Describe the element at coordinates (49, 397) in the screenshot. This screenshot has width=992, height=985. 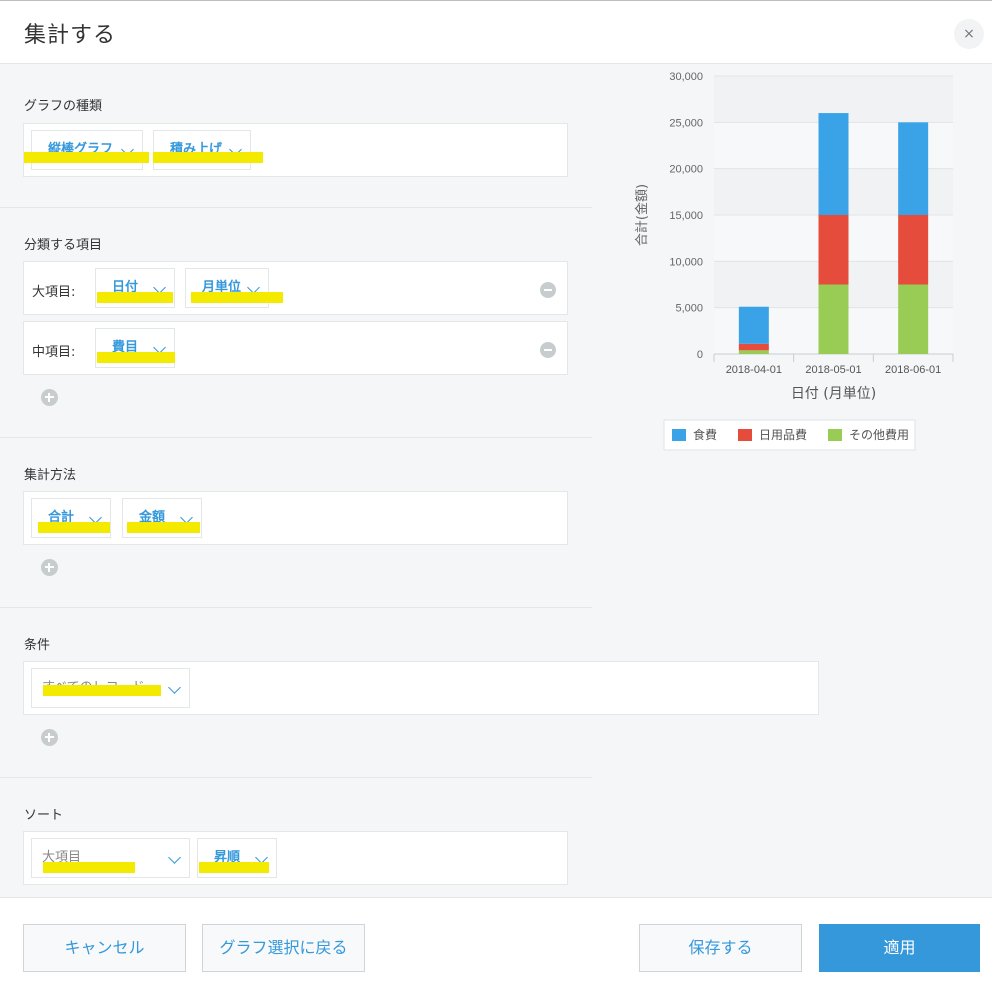
I see `add-item-icon` at that location.